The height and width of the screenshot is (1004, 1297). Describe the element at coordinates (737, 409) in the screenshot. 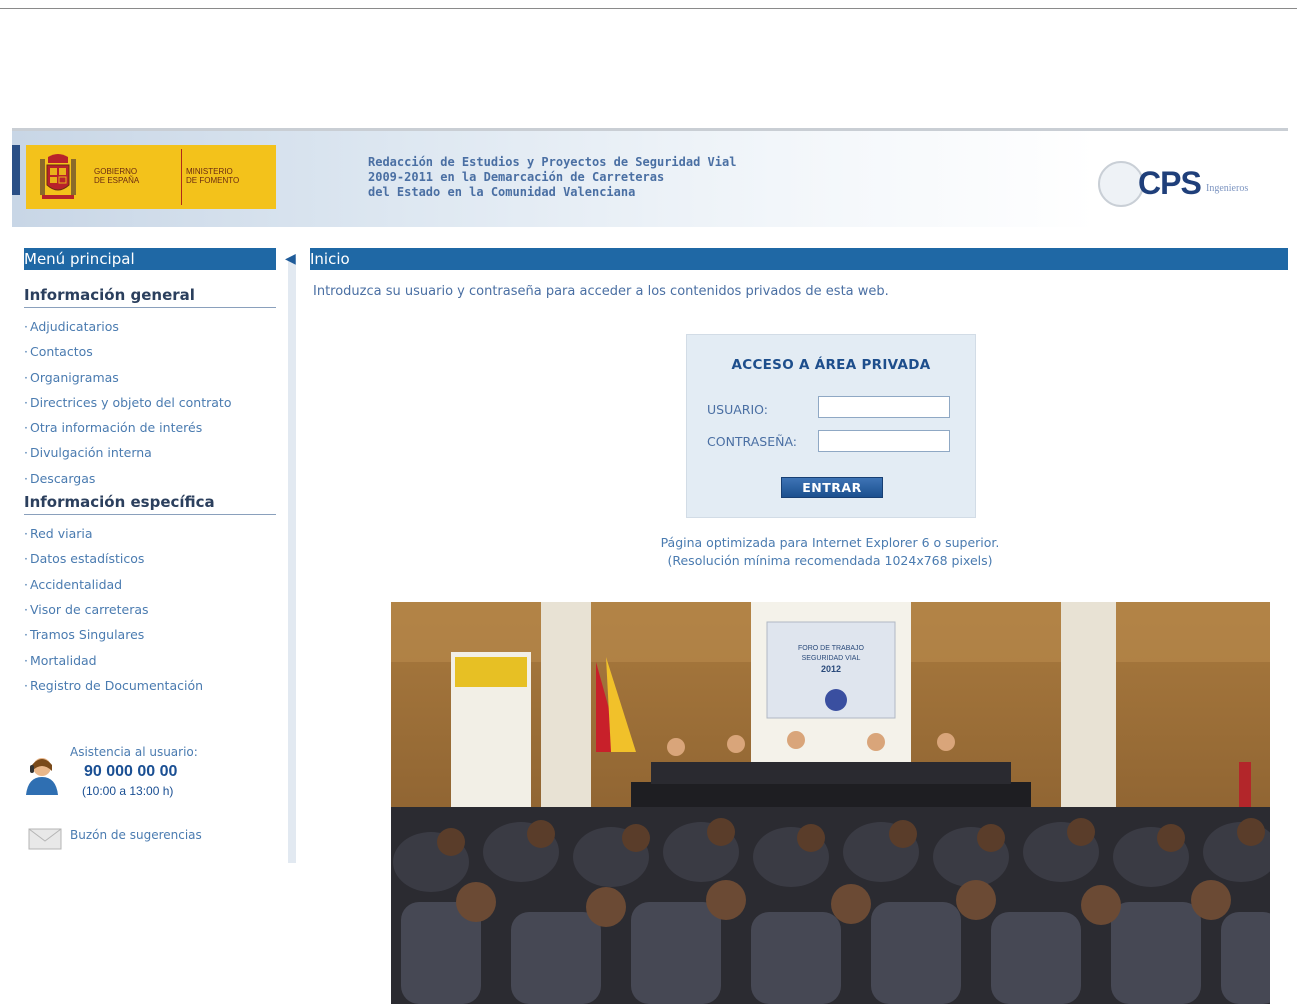

I see `username-label: USUARIO:` at that location.